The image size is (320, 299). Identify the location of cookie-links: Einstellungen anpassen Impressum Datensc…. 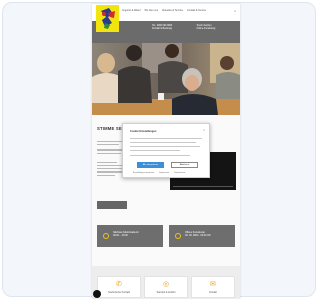
(159, 173).